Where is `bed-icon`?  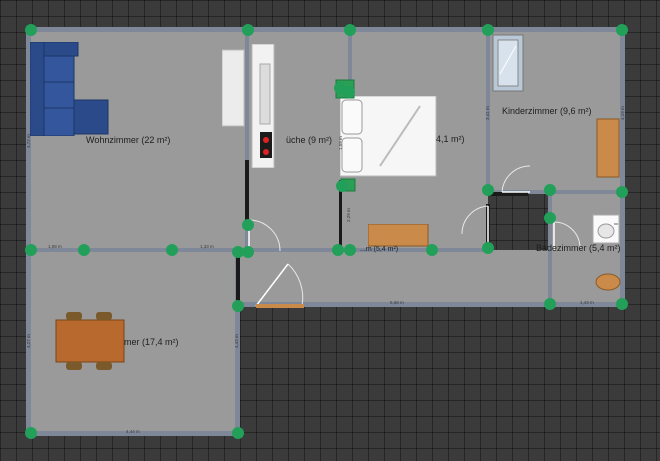 bed-icon is located at coordinates (389, 137).